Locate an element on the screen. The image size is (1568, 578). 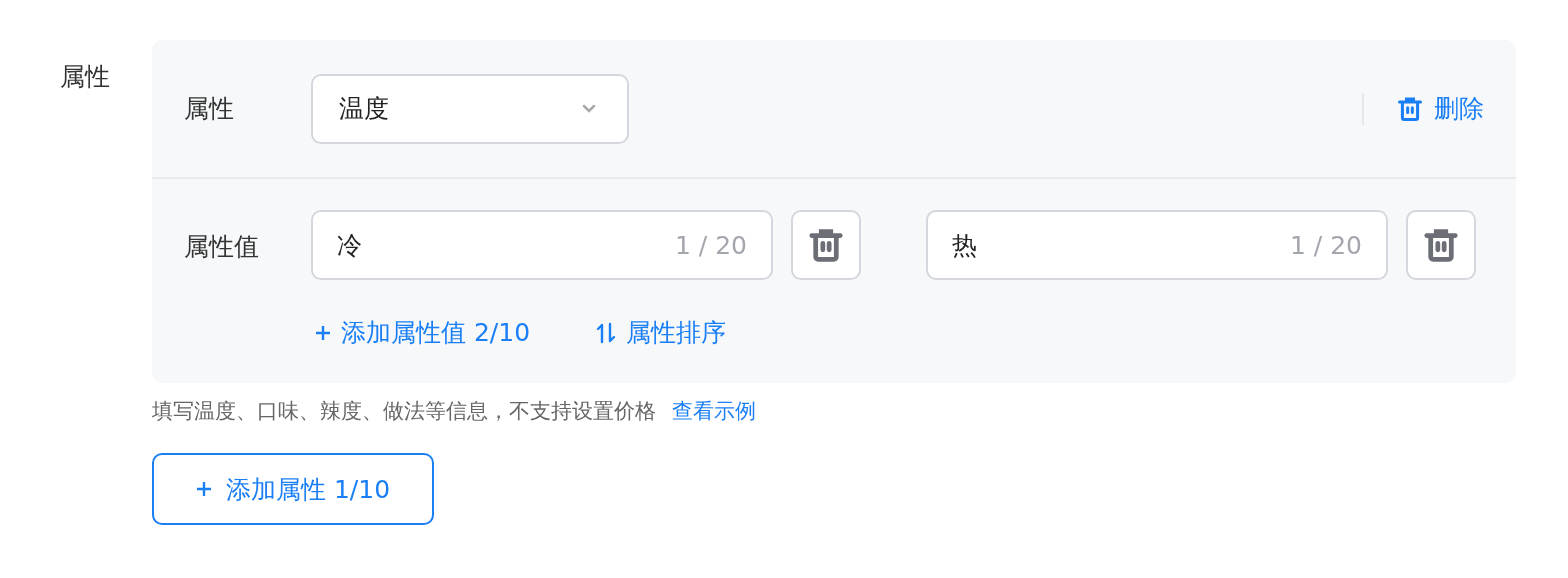
value-input: 冷 1 / 20 is located at coordinates (542, 245).